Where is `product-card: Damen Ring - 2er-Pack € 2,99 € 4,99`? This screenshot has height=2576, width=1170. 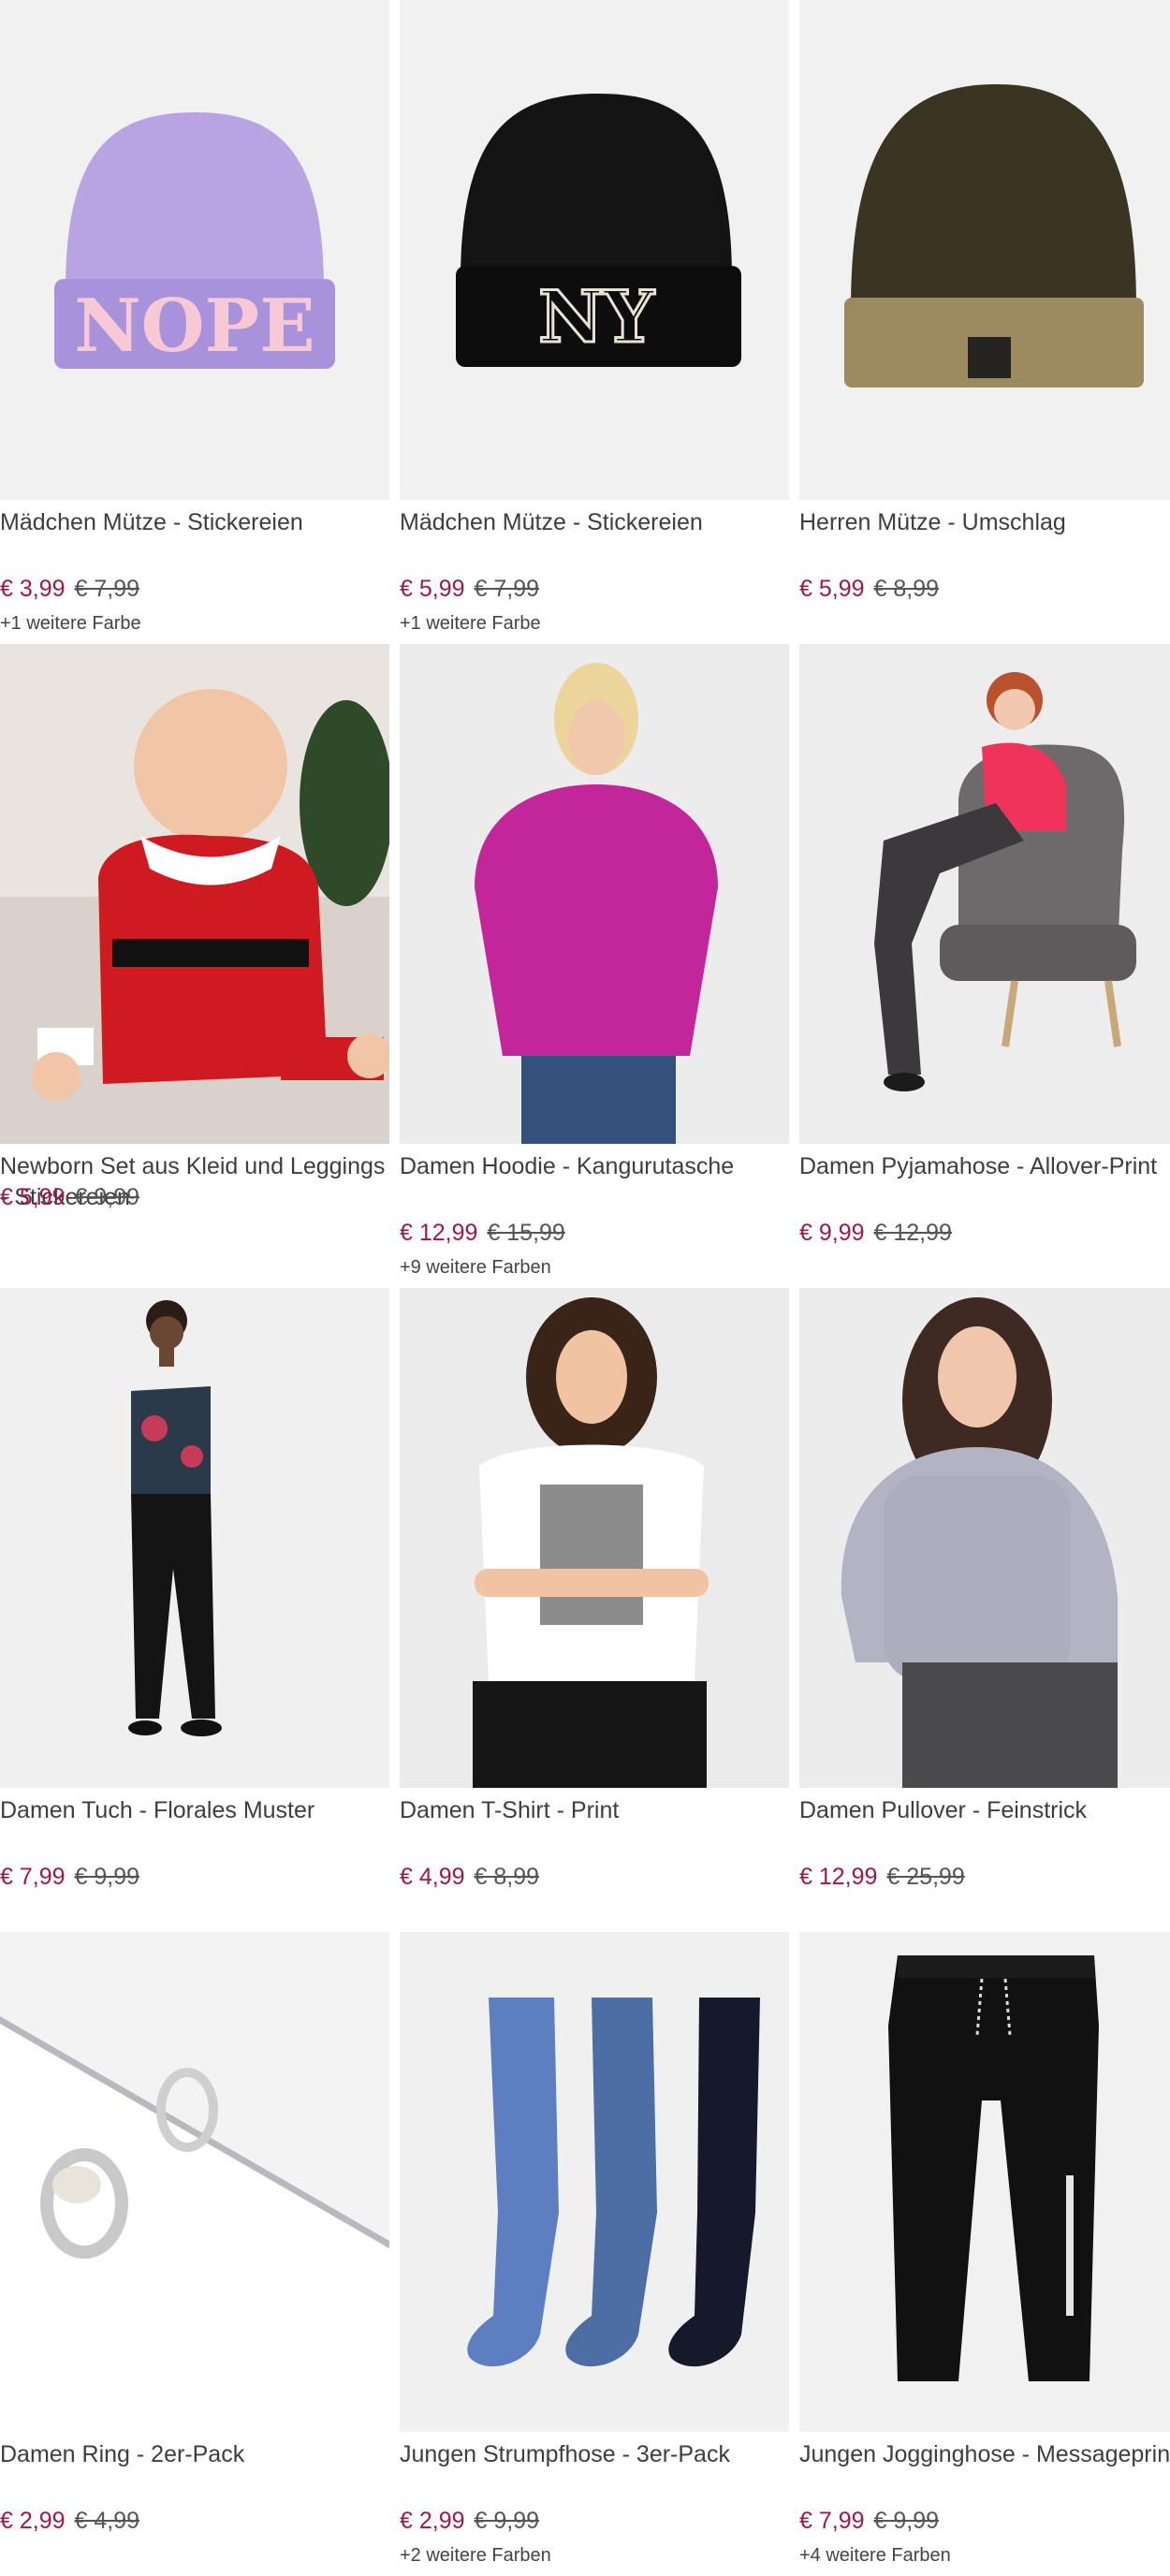 product-card: Damen Ring - 2er-Pack € 2,99 € 4,99 is located at coordinates (194, 2254).